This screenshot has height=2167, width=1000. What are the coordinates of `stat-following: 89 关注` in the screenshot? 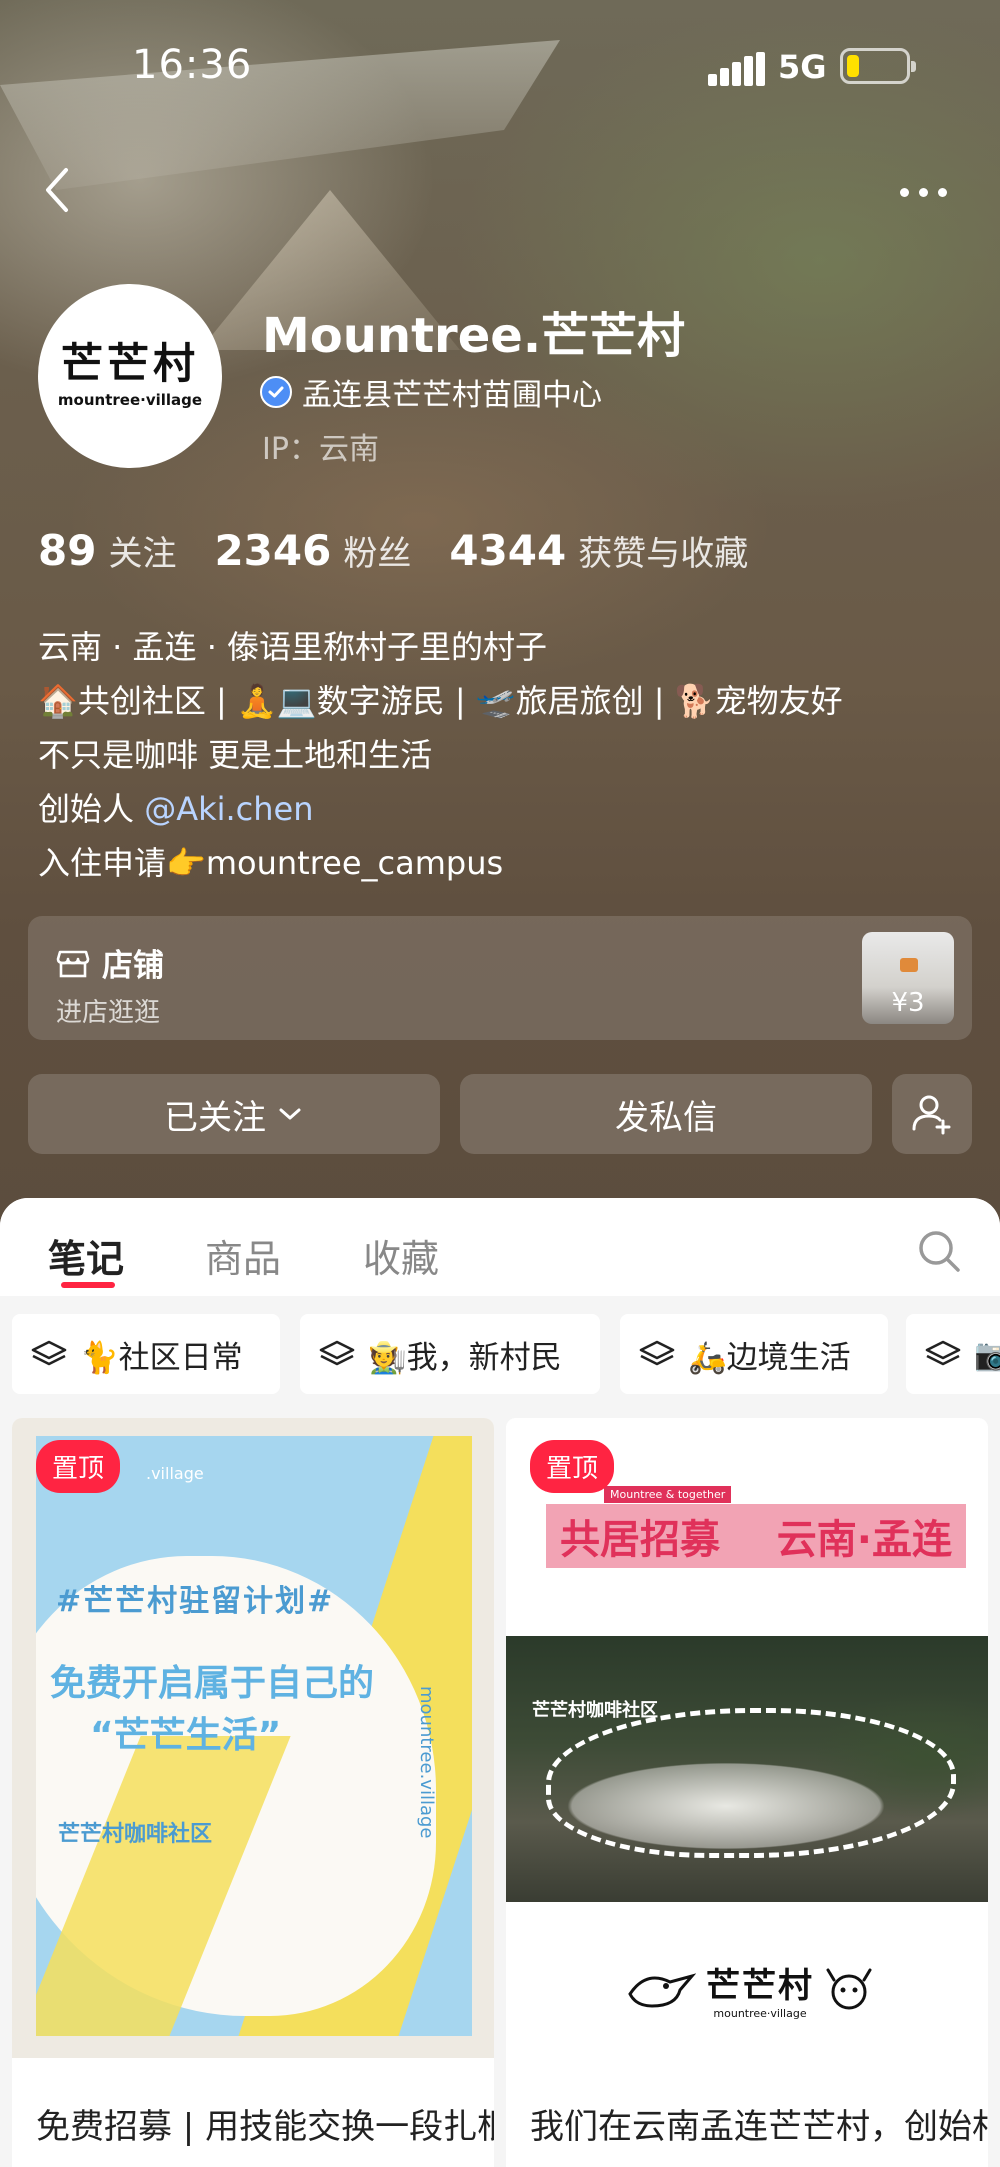 It's located at (107, 550).